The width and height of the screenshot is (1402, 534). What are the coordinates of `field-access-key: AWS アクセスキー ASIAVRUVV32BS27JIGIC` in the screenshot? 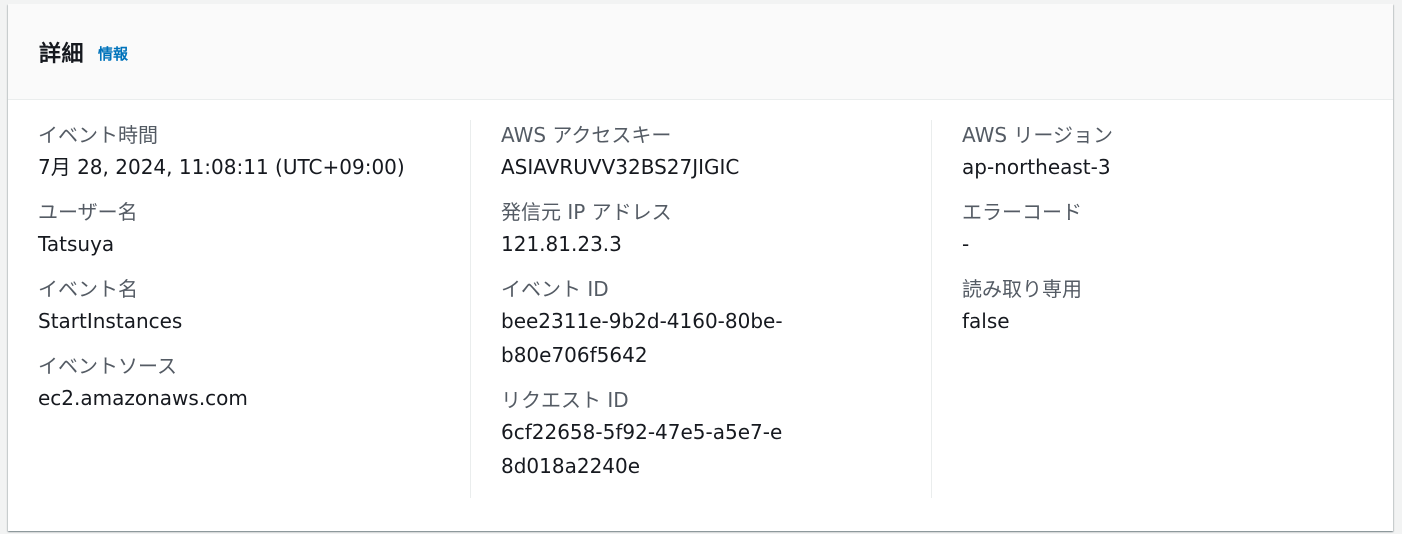 It's located at (716, 152).